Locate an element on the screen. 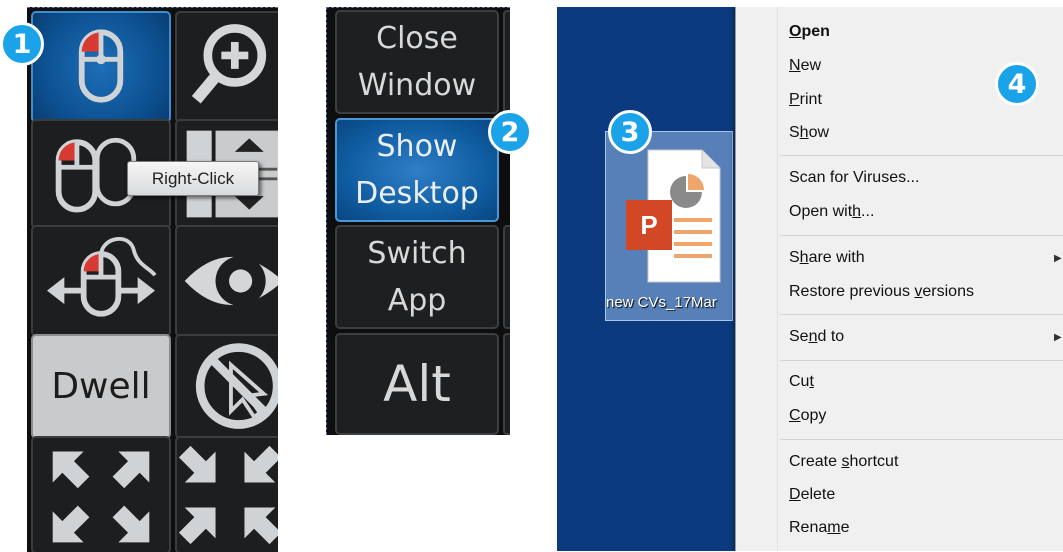  disable-cursor-button is located at coordinates (226, 386).